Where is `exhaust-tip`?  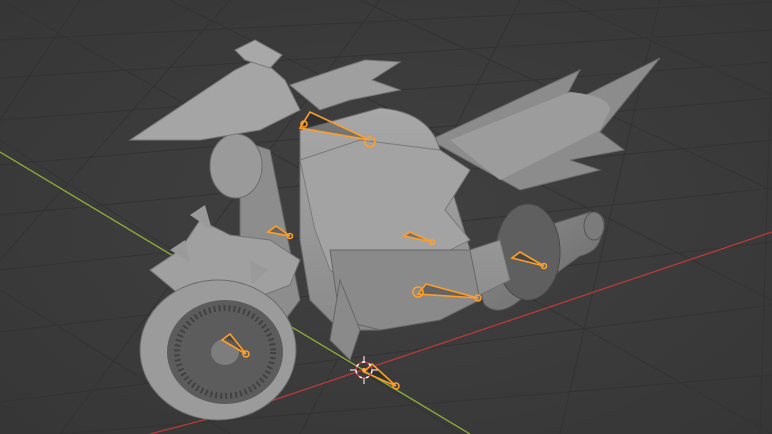
exhaust-tip is located at coordinates (594, 226).